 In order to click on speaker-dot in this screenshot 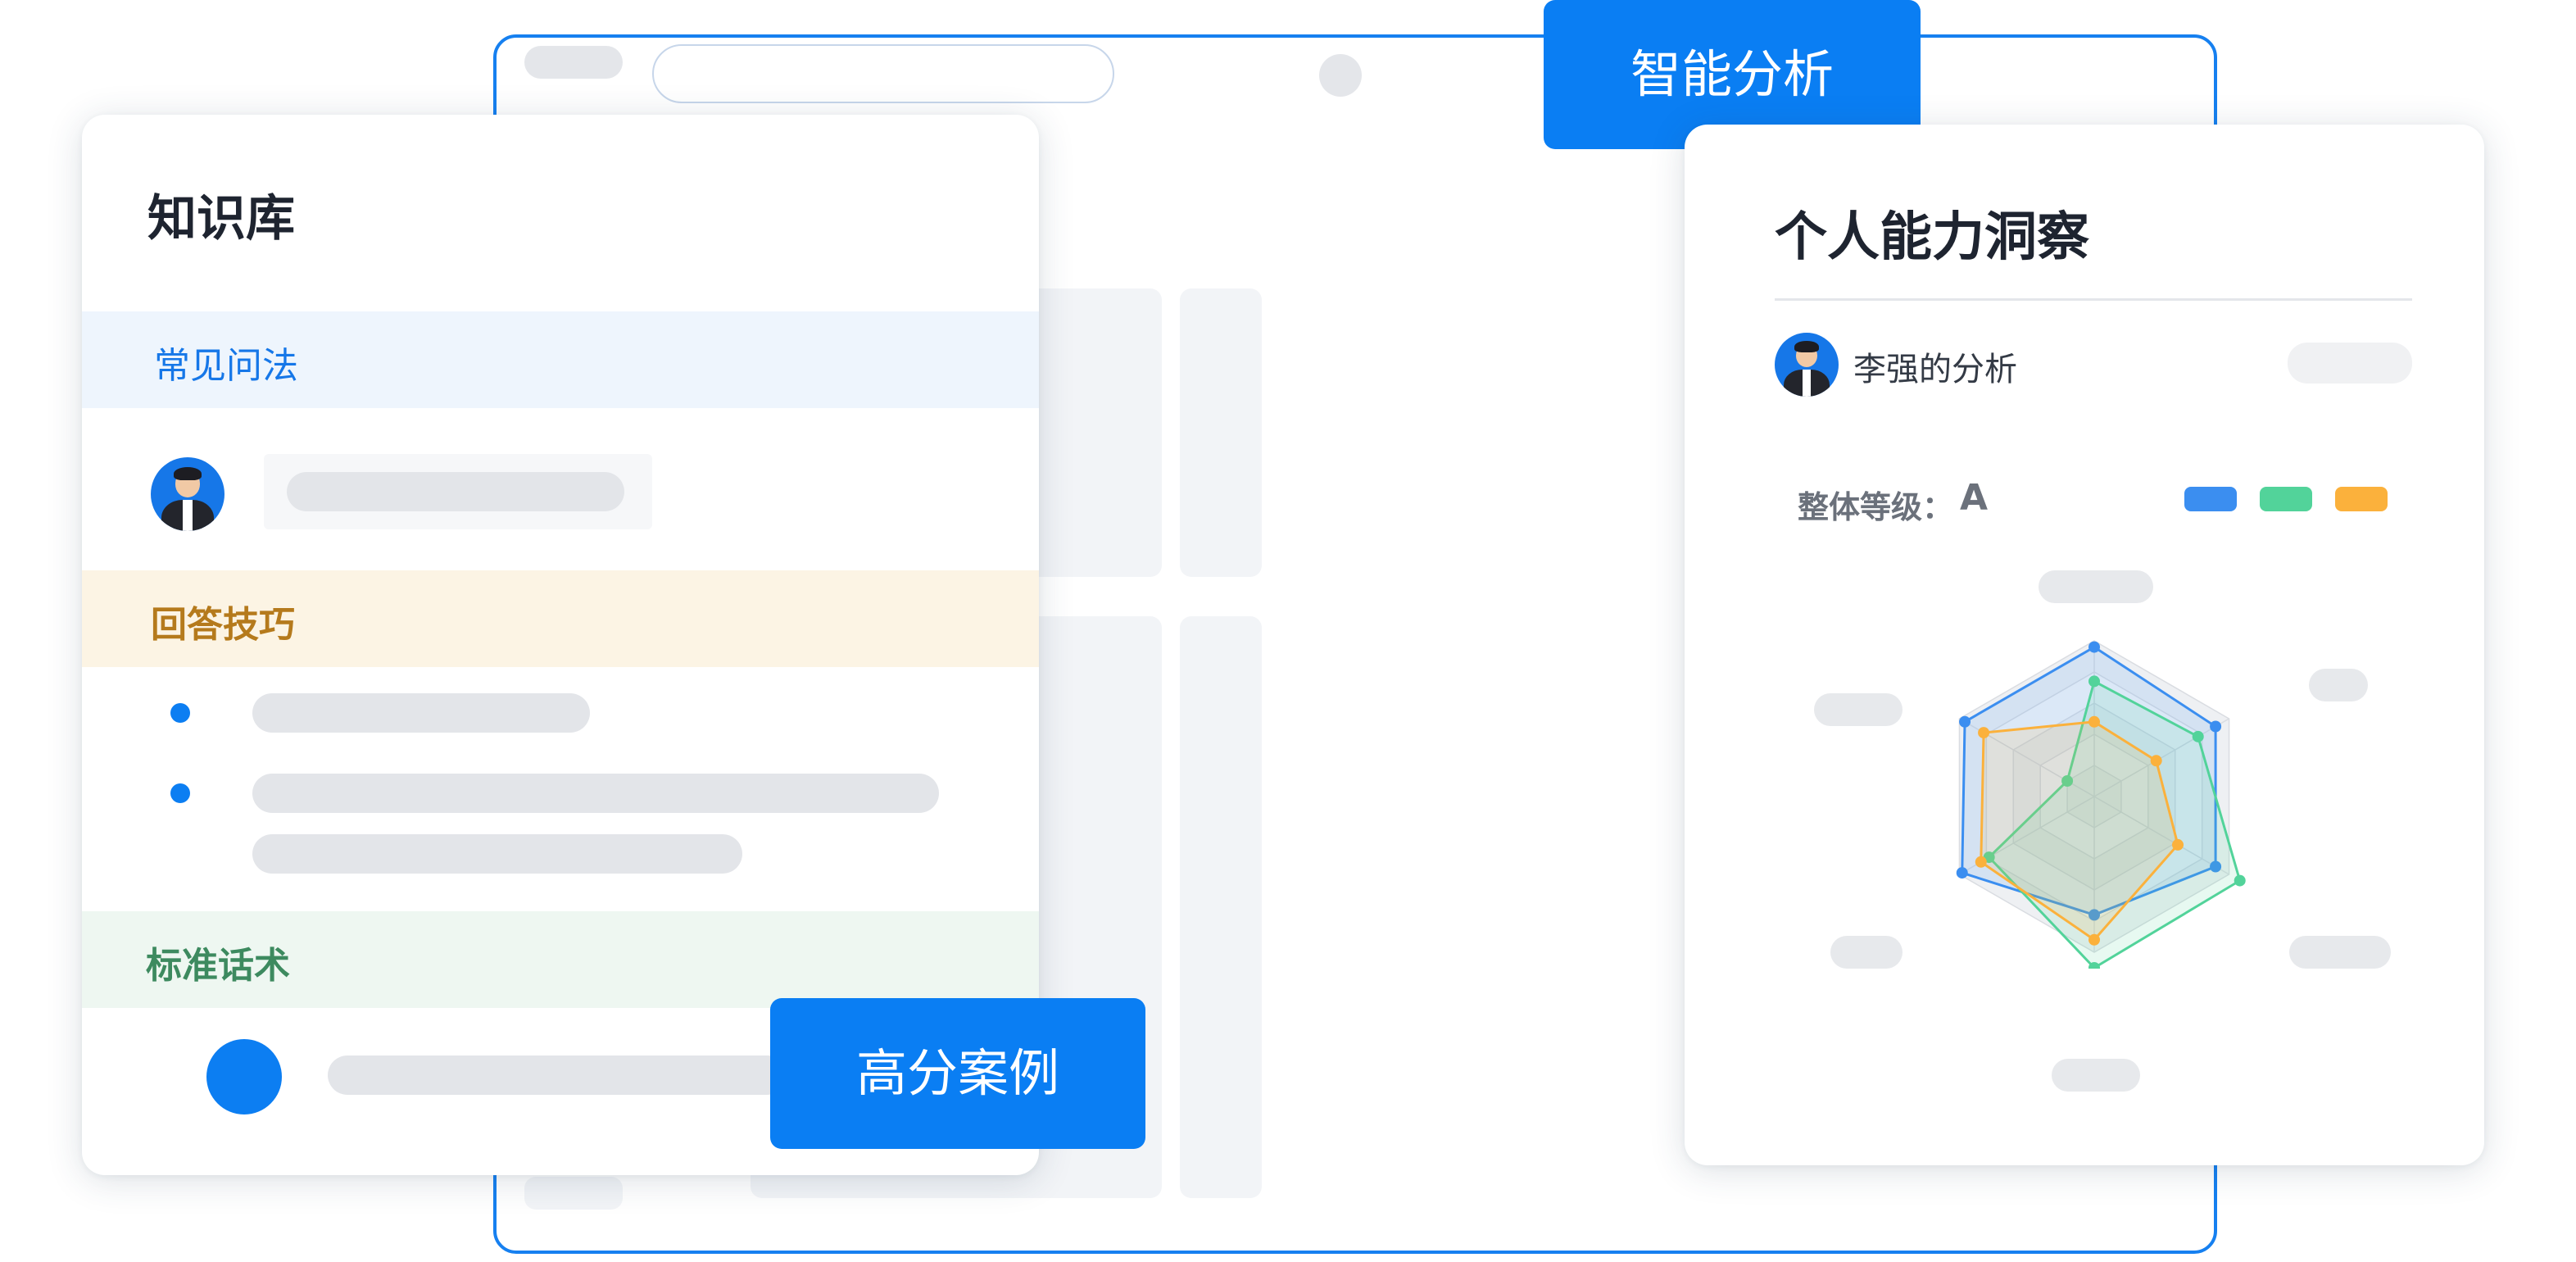, I will do `click(244, 1076)`.